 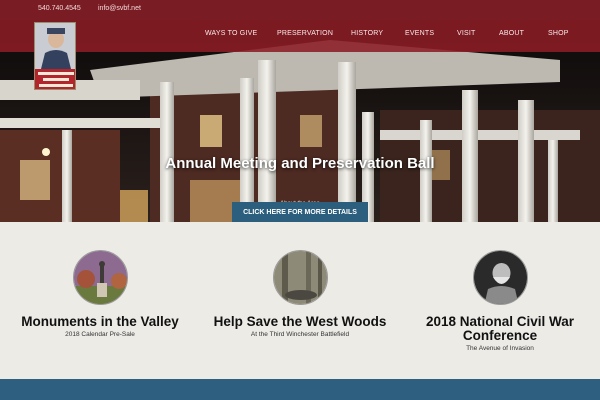 What do you see at coordinates (300, 322) in the screenshot?
I see `feature-title: Help Save the West Woods` at bounding box center [300, 322].